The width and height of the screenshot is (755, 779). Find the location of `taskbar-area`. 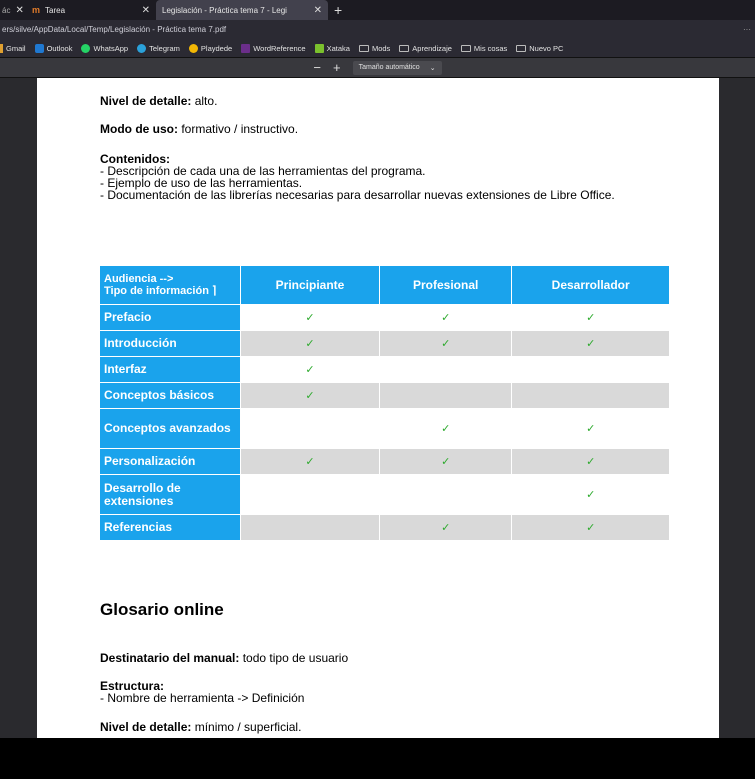

taskbar-area is located at coordinates (377, 758).